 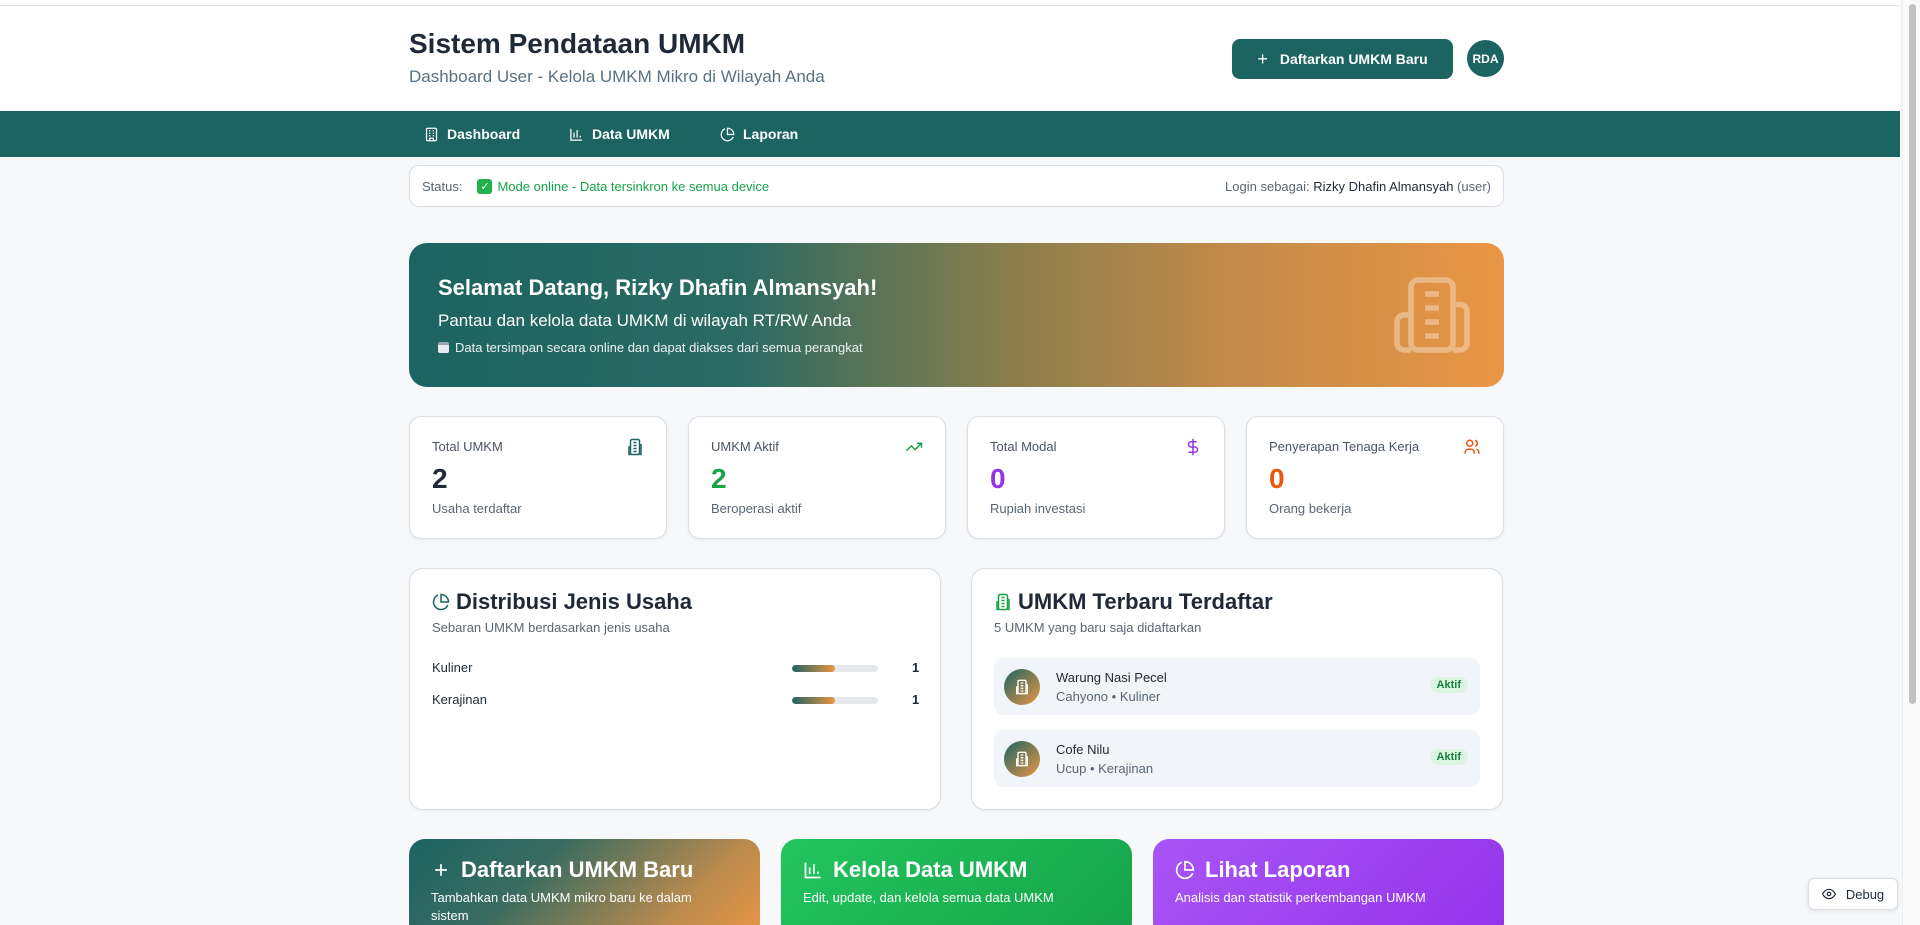 What do you see at coordinates (745, 446) in the screenshot?
I see `stat-label: UMKM Aktif` at bounding box center [745, 446].